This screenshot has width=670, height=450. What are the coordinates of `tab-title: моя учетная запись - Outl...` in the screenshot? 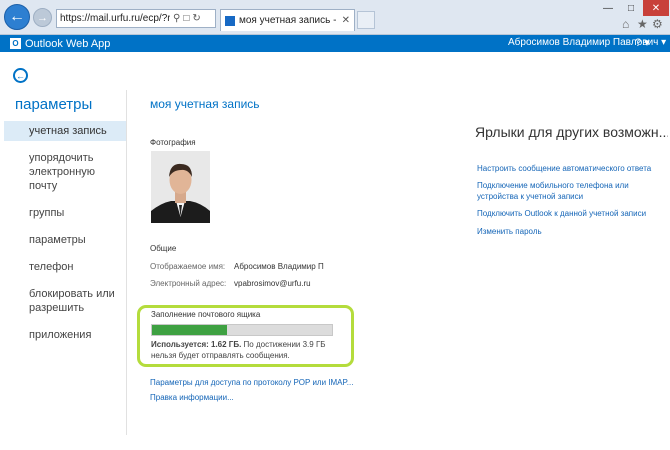 It's located at (288, 20).